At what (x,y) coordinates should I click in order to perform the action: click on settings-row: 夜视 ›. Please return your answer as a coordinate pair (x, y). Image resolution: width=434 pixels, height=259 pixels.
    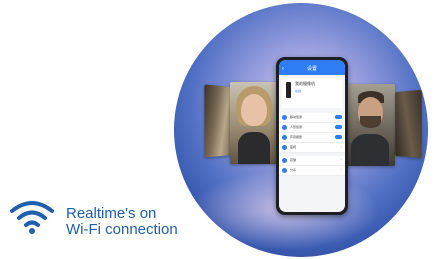
    Looking at the image, I should click on (312, 148).